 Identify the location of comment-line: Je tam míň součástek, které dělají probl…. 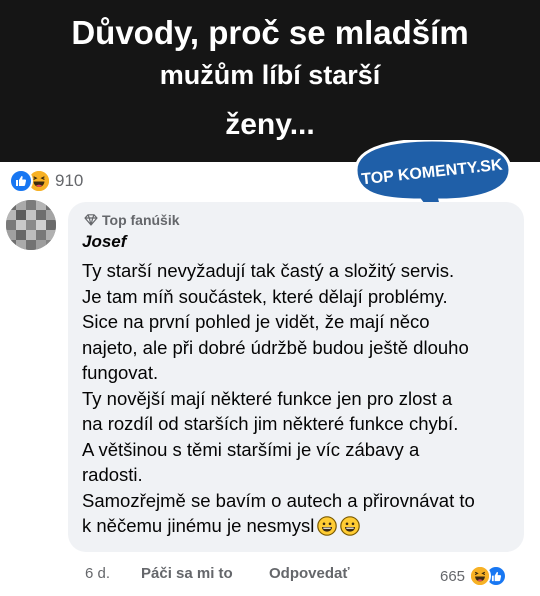
(265, 296).